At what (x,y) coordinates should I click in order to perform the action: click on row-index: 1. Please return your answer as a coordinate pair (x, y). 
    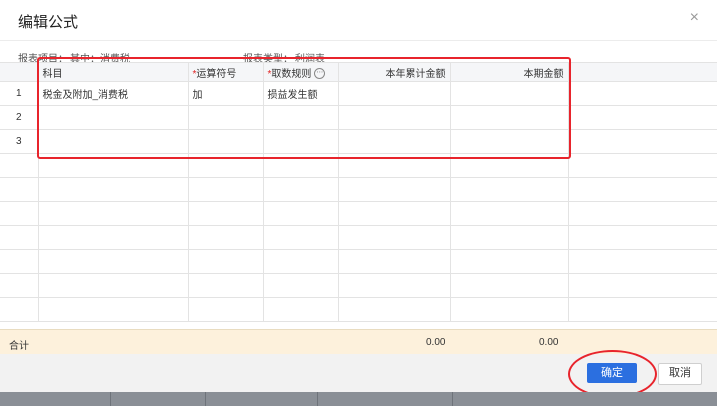
    Looking at the image, I should click on (19, 93).